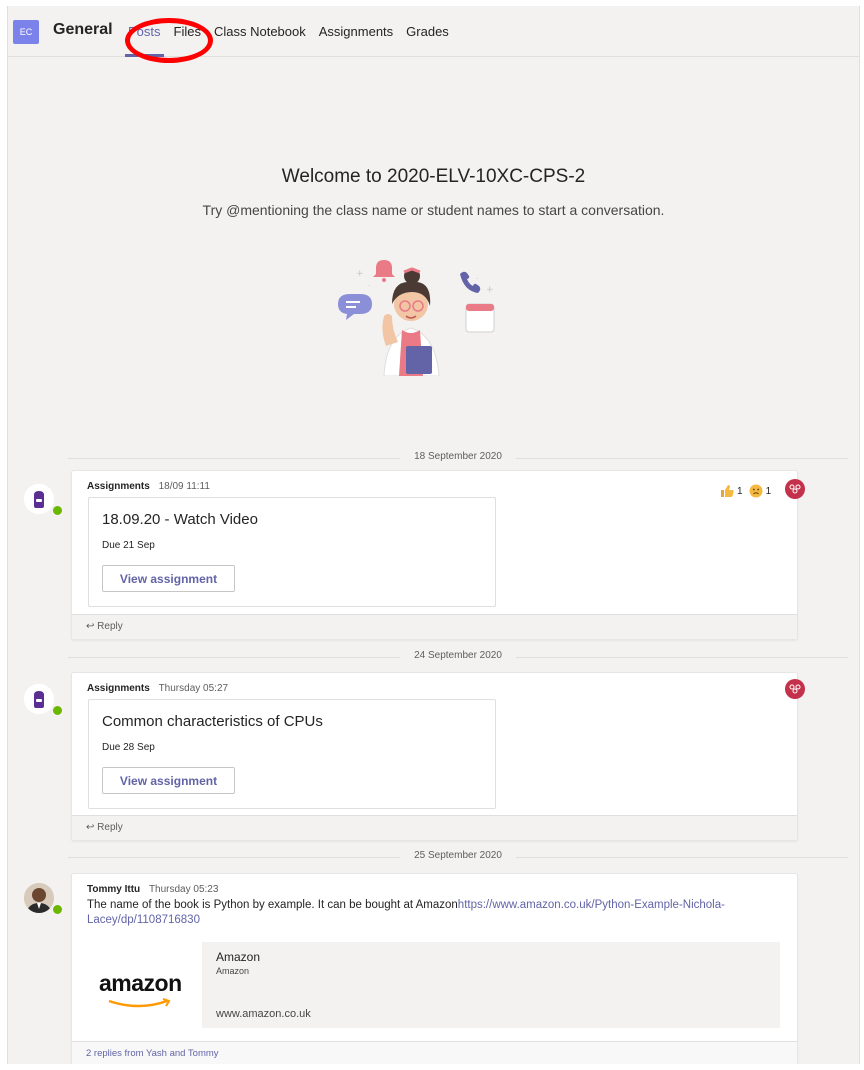 Image resolution: width=864 pixels, height=1070 pixels. I want to click on tab-assignments: Assignments, so click(356, 31).